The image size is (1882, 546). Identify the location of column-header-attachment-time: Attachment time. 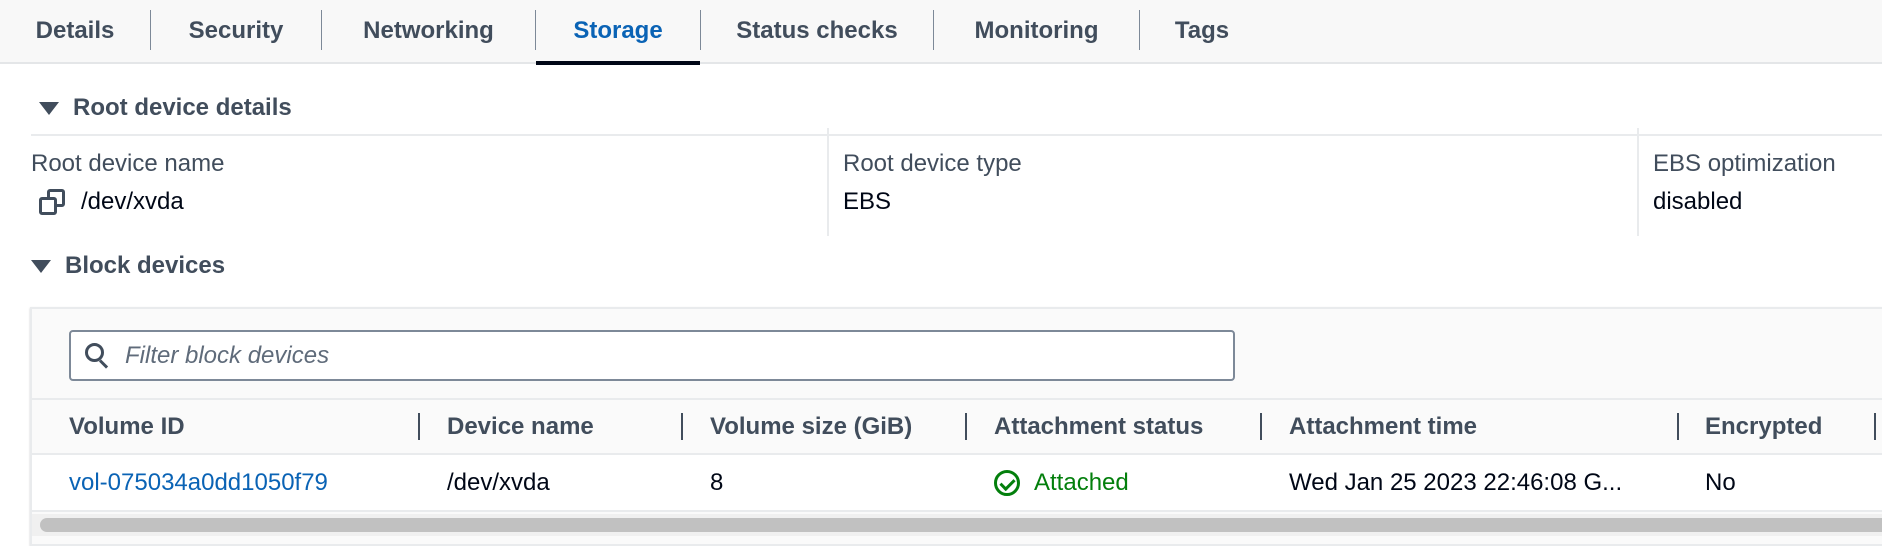
(1383, 426).